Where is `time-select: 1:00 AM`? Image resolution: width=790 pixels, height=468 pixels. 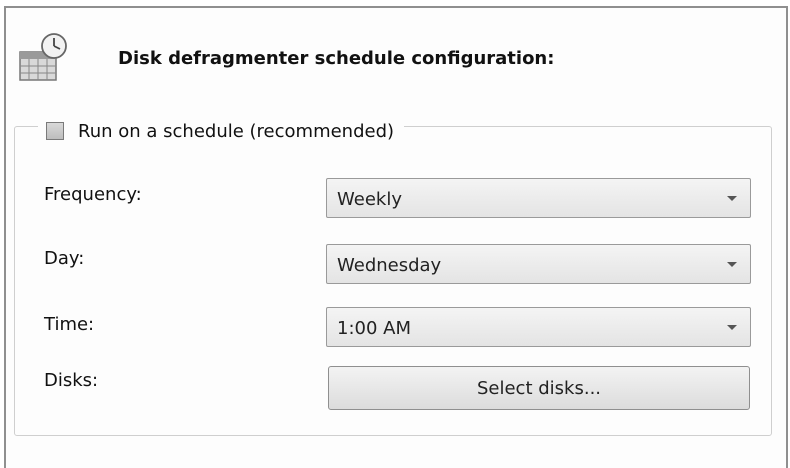 time-select: 1:00 AM is located at coordinates (538, 327).